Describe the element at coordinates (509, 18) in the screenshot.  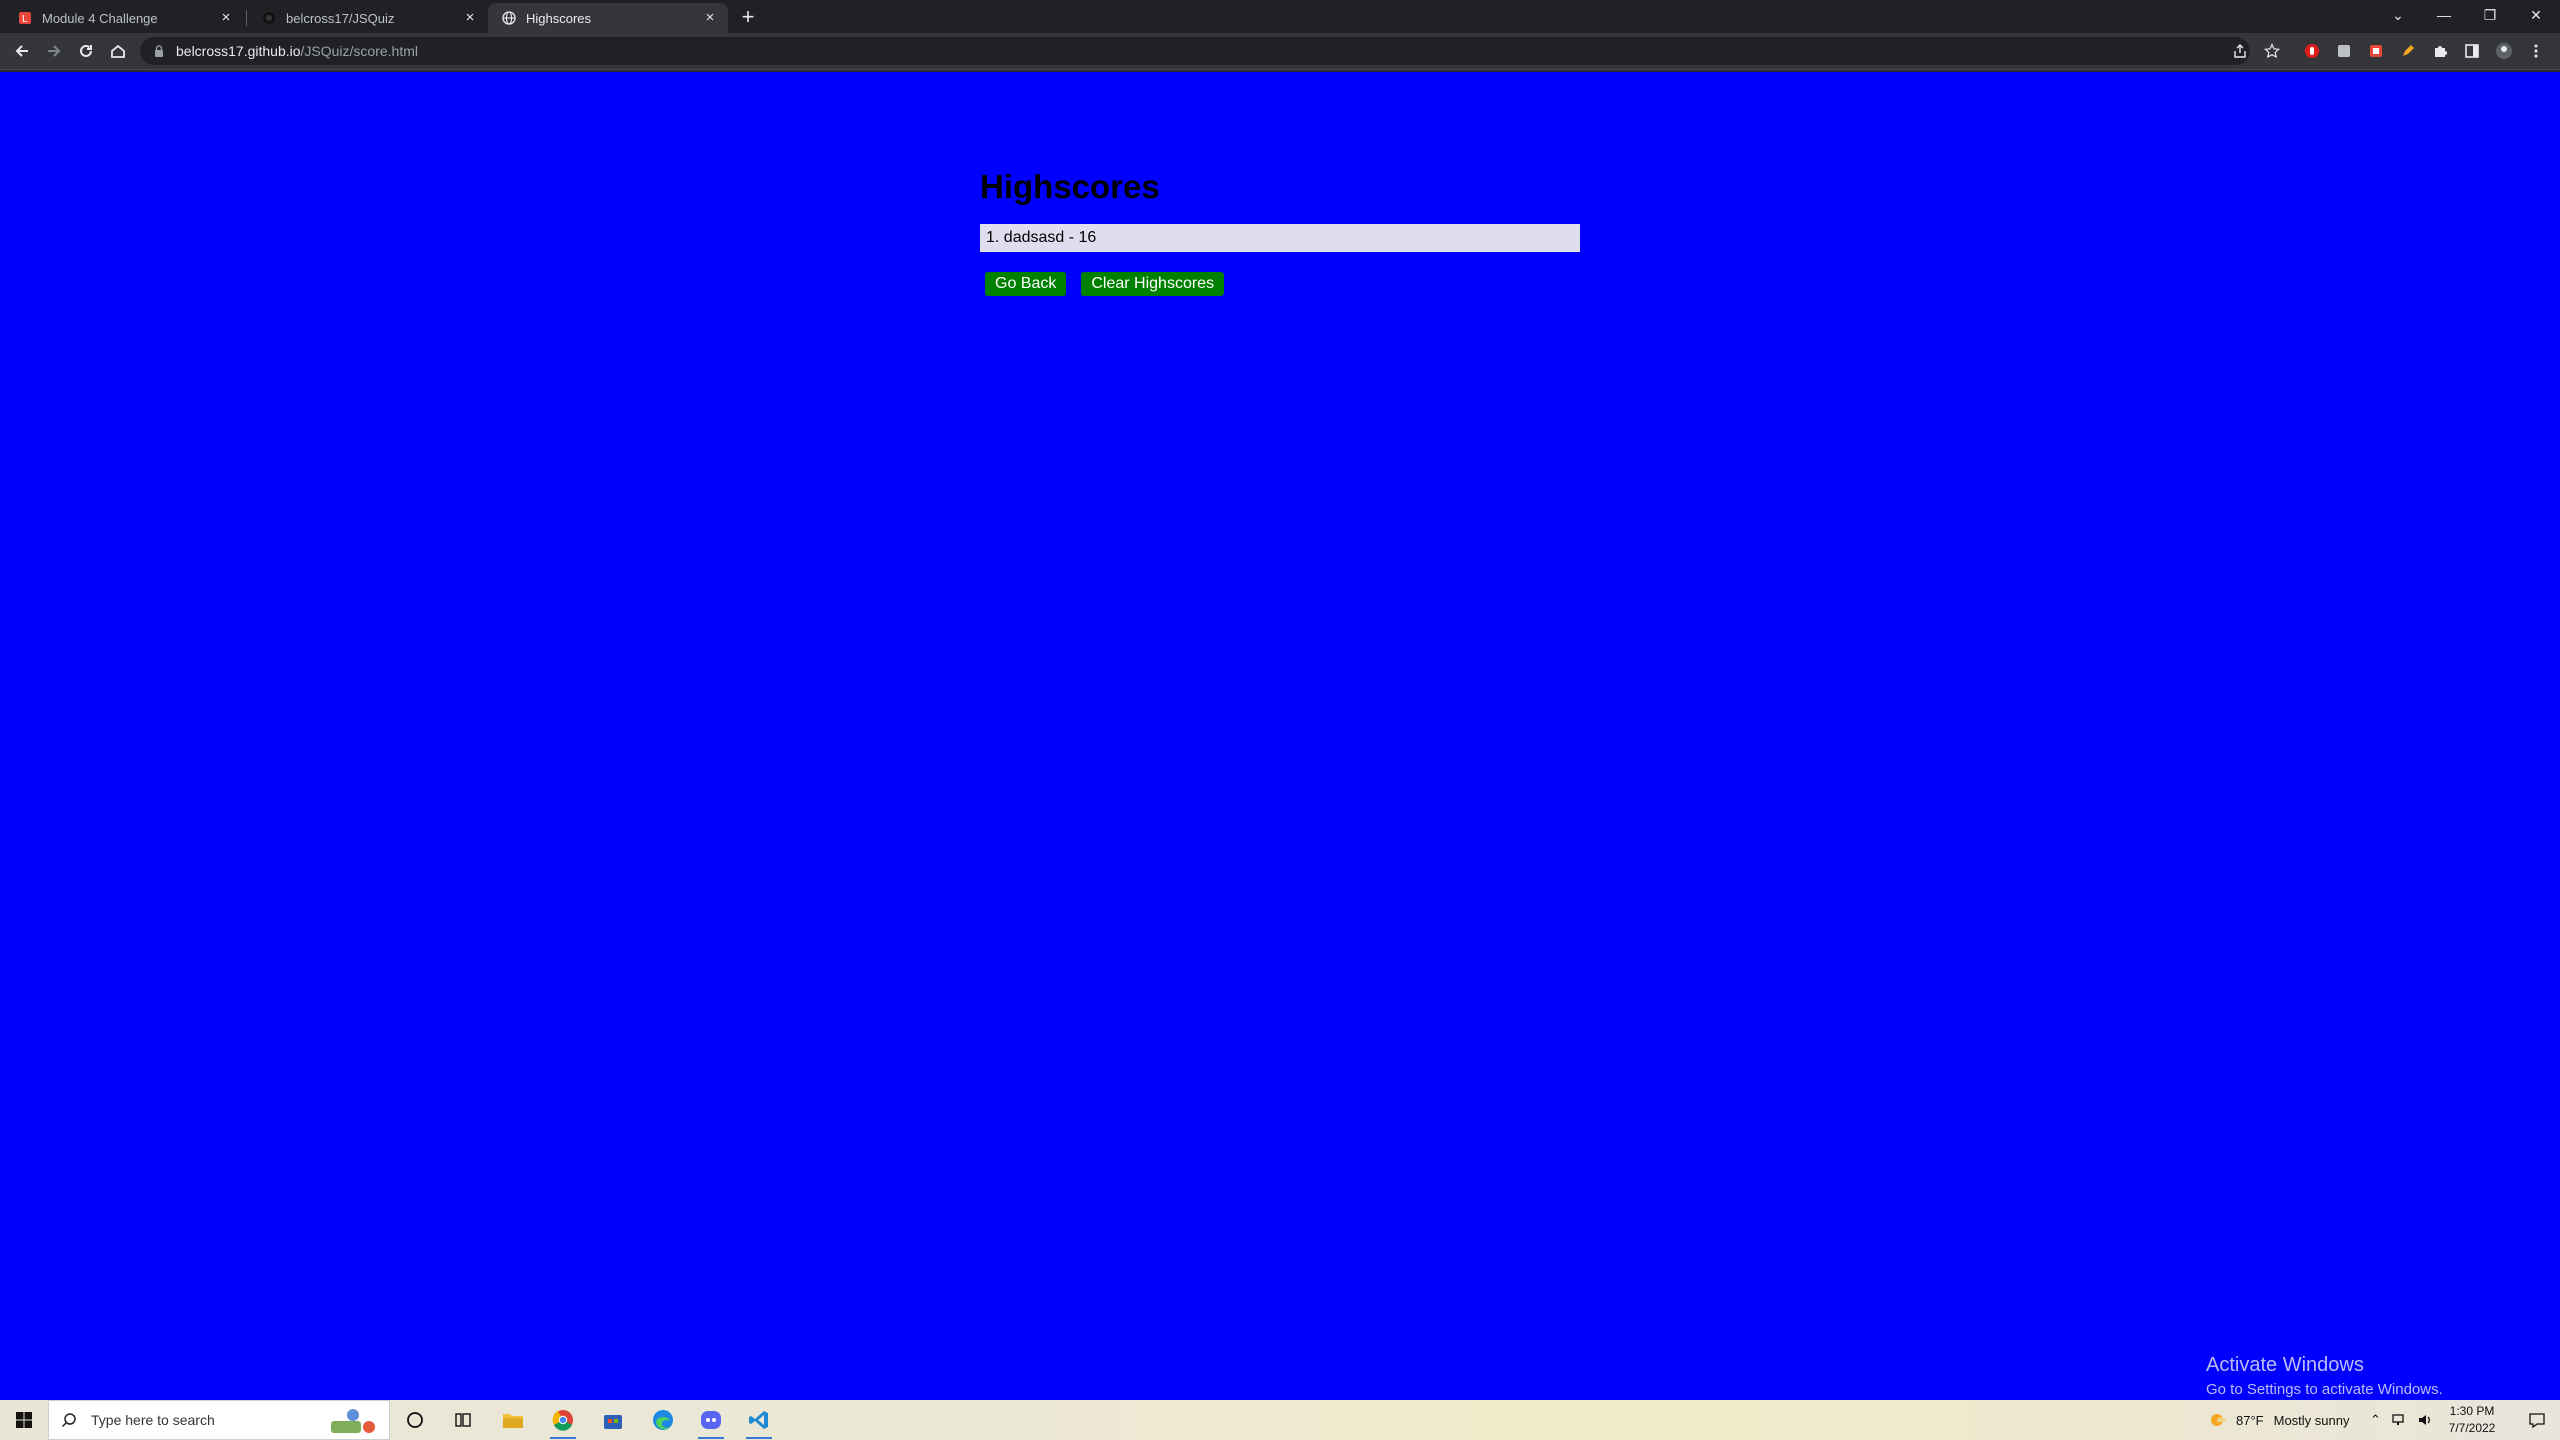
I see `globe-icon` at that location.